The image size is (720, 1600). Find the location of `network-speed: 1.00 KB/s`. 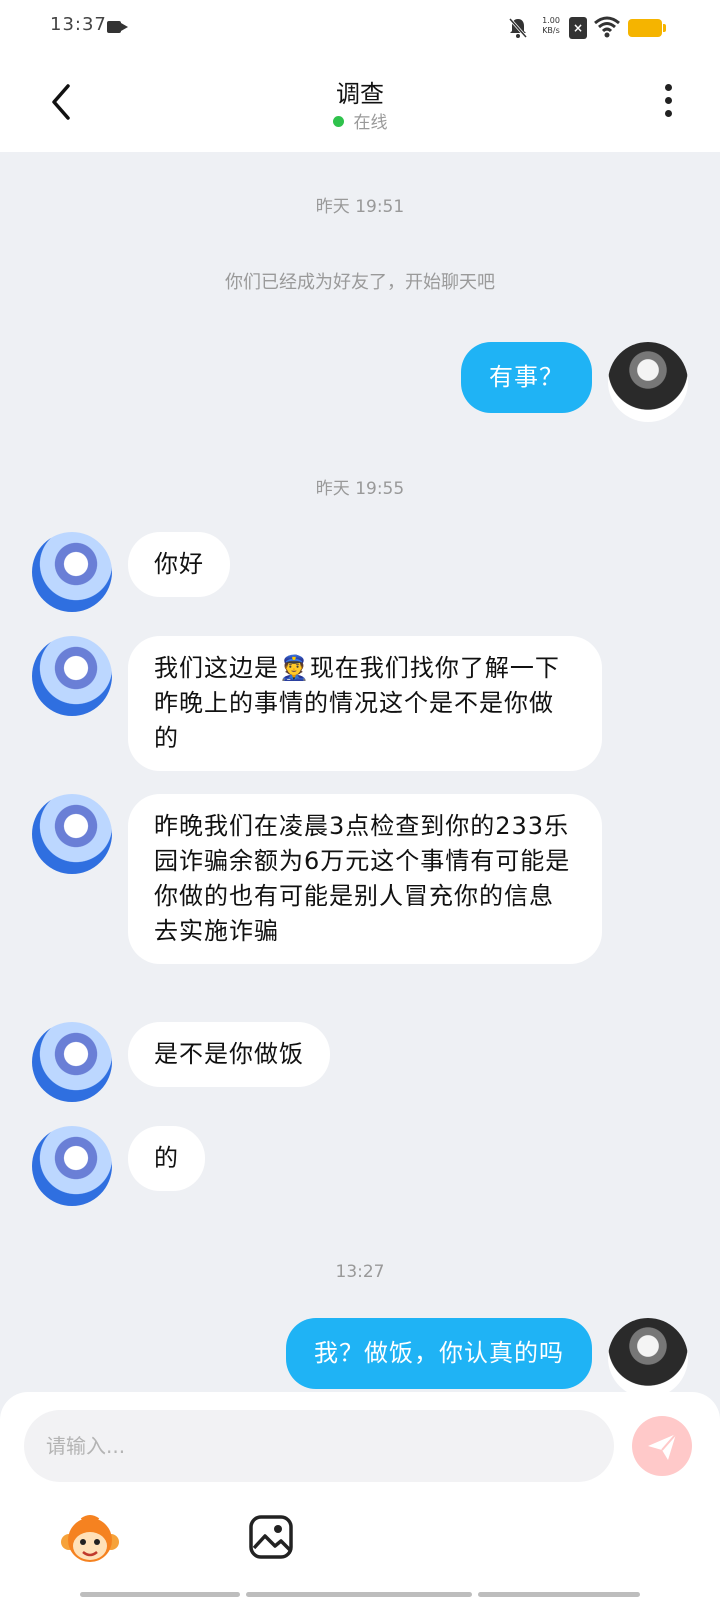

network-speed: 1.00 KB/s is located at coordinates (551, 26).